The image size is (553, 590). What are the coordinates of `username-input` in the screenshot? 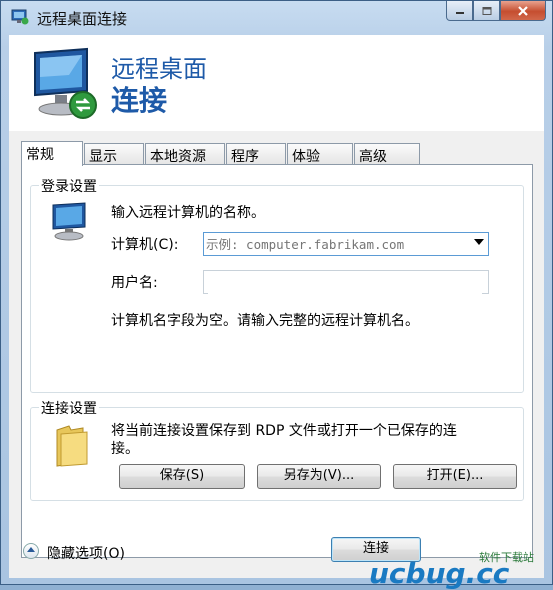 It's located at (345, 283).